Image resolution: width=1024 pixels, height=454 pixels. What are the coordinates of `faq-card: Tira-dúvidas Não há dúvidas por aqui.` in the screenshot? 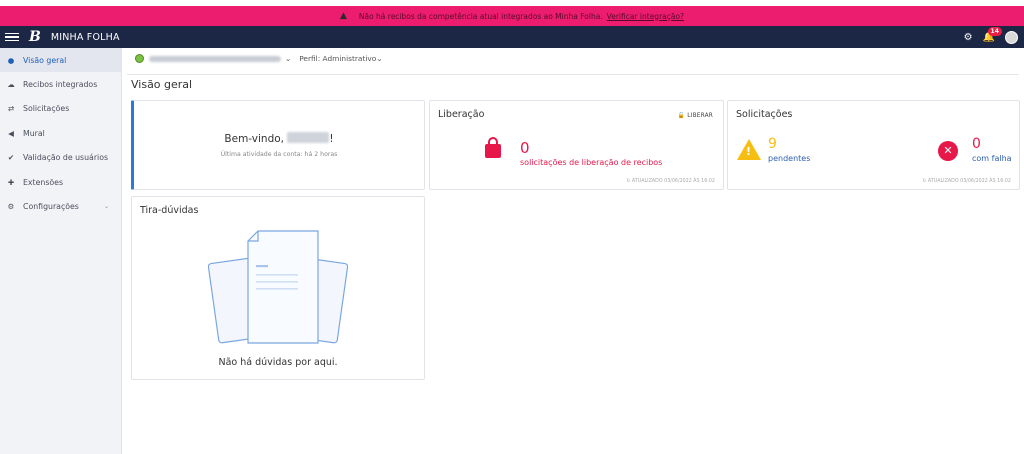 It's located at (278, 288).